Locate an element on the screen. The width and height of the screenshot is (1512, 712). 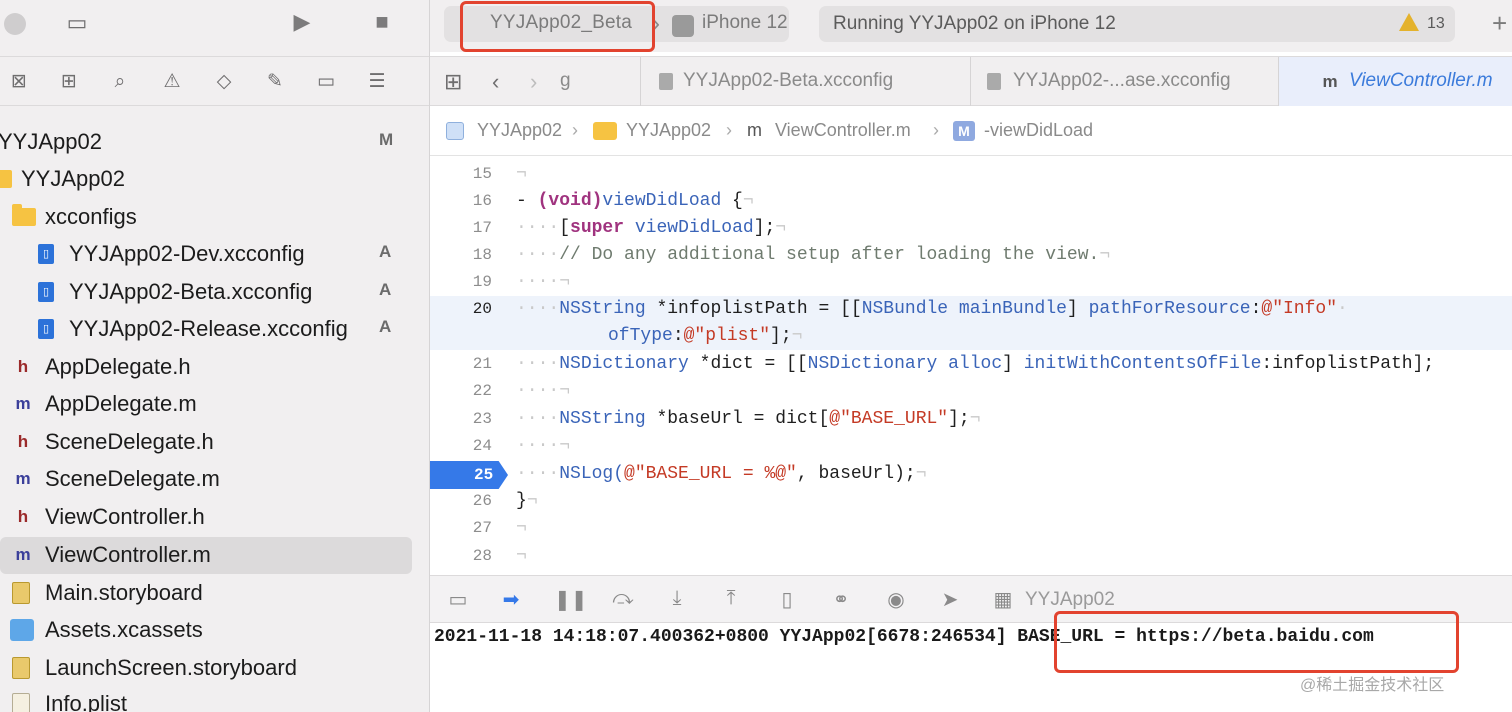
window-close-button is located at coordinates (15, 24).